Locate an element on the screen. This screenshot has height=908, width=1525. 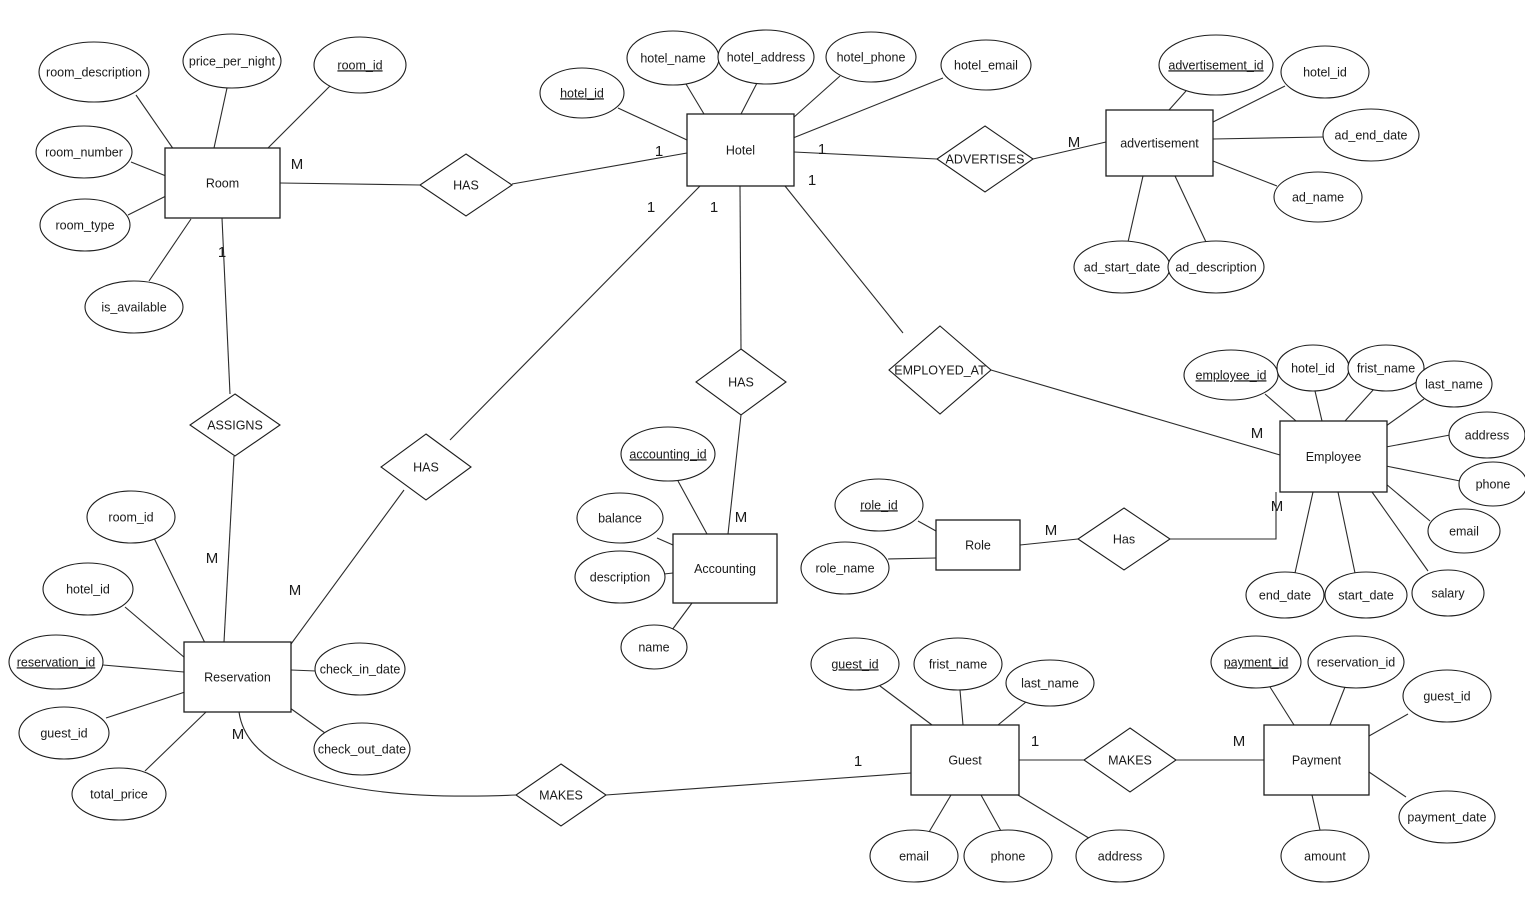
entity-role: Role is located at coordinates (978, 545).